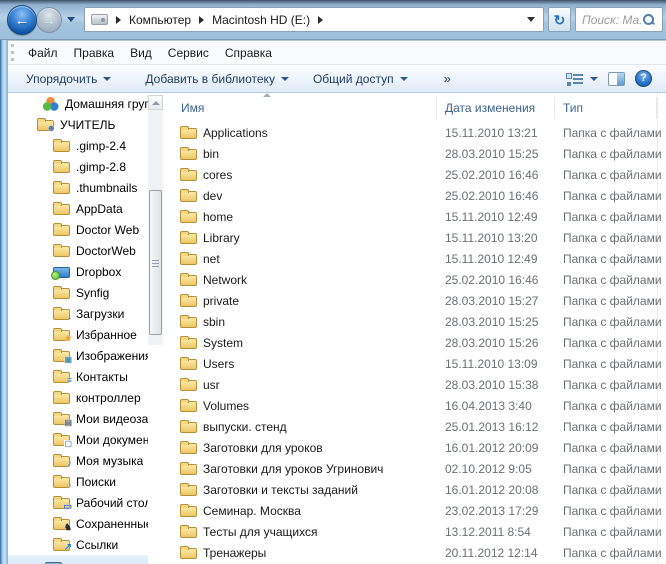  What do you see at coordinates (414, 174) in the screenshot?
I see `file-row: cores 25.02.2010 16:46 Папка с файлами` at bounding box center [414, 174].